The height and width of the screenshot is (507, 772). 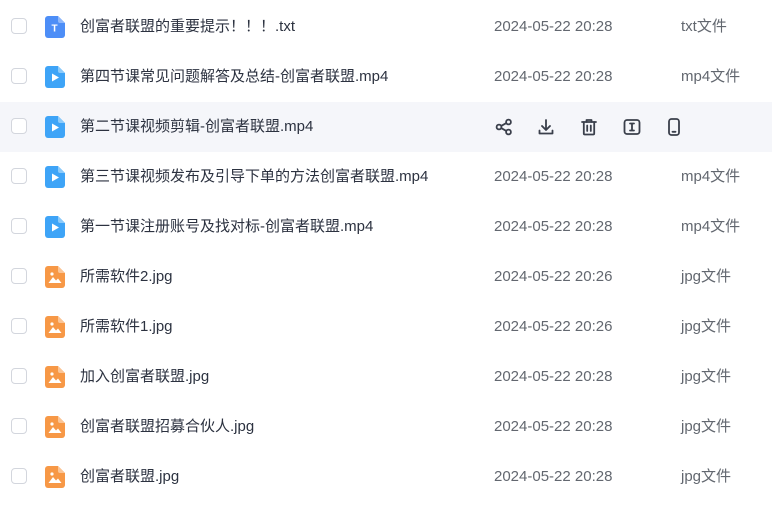 What do you see at coordinates (196, 127) in the screenshot?
I see `file-name: 第二节课视频剪辑-创富者联盟.mp4` at bounding box center [196, 127].